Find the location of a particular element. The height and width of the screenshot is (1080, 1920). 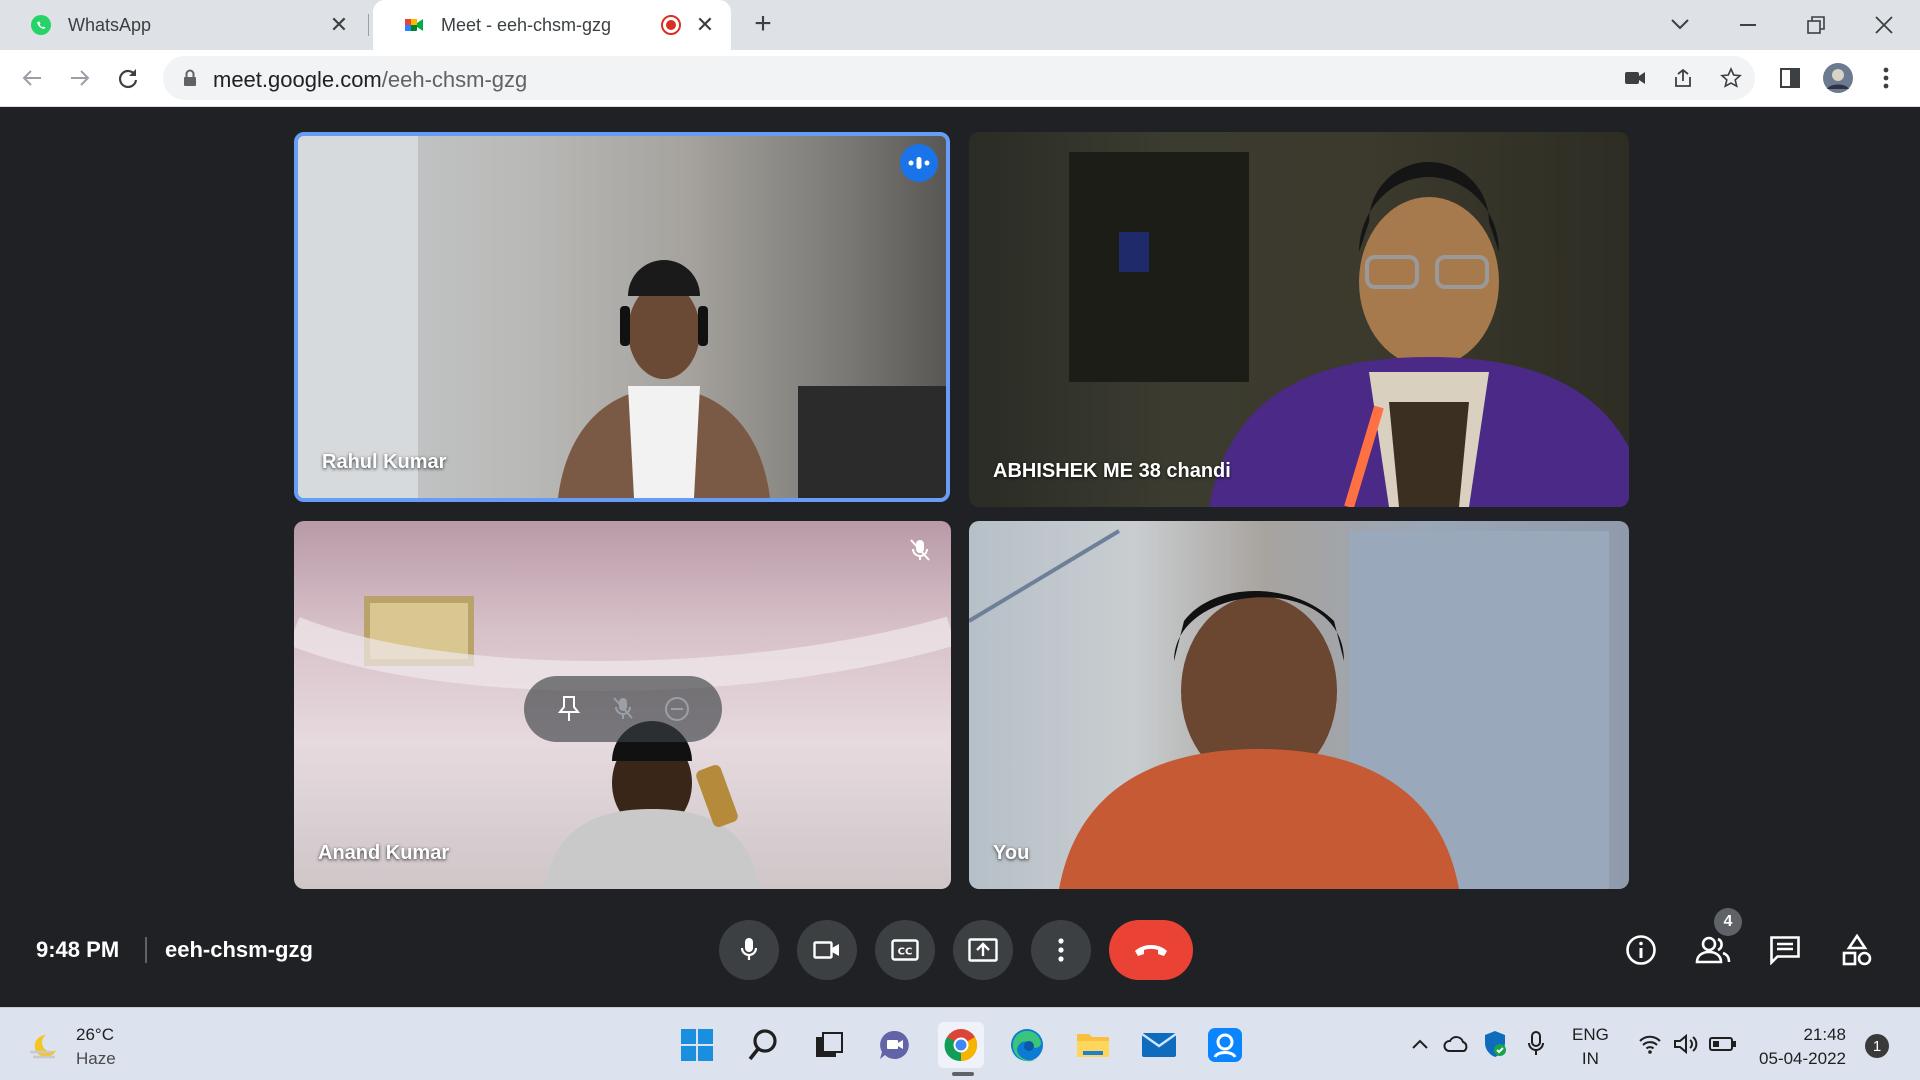

divider is located at coordinates (146, 950).